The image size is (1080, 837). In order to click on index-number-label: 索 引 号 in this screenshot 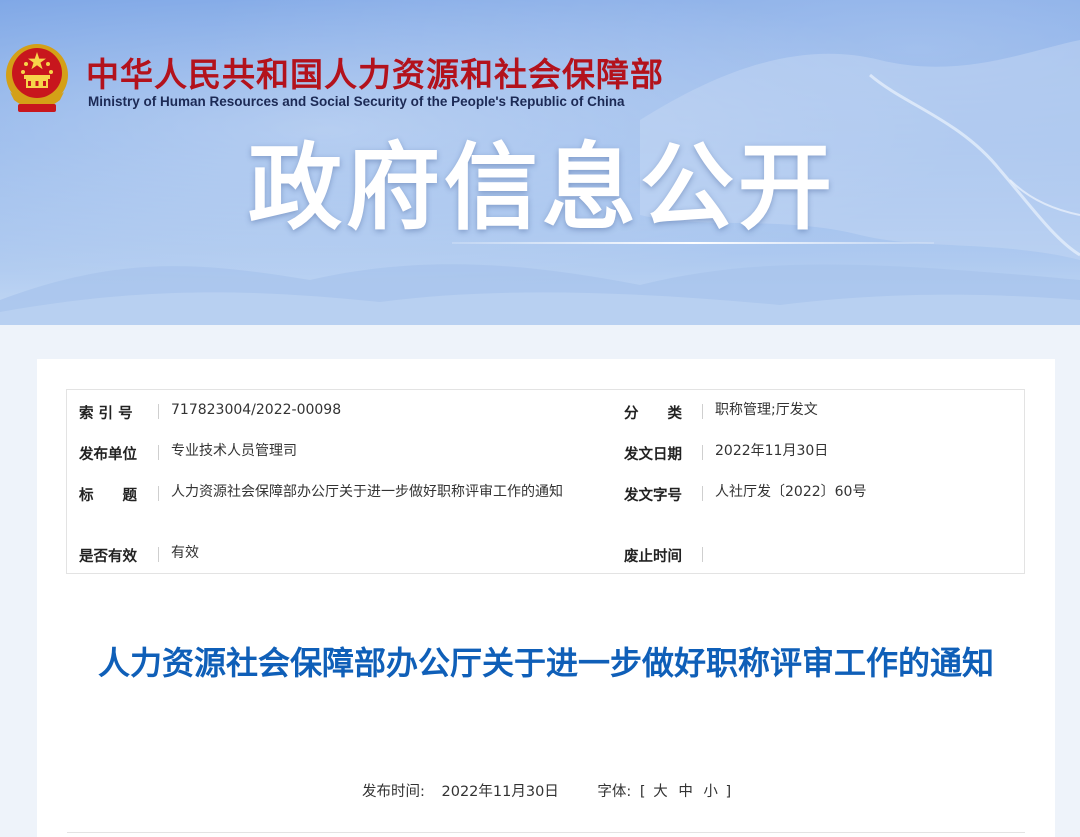, I will do `click(106, 414)`.